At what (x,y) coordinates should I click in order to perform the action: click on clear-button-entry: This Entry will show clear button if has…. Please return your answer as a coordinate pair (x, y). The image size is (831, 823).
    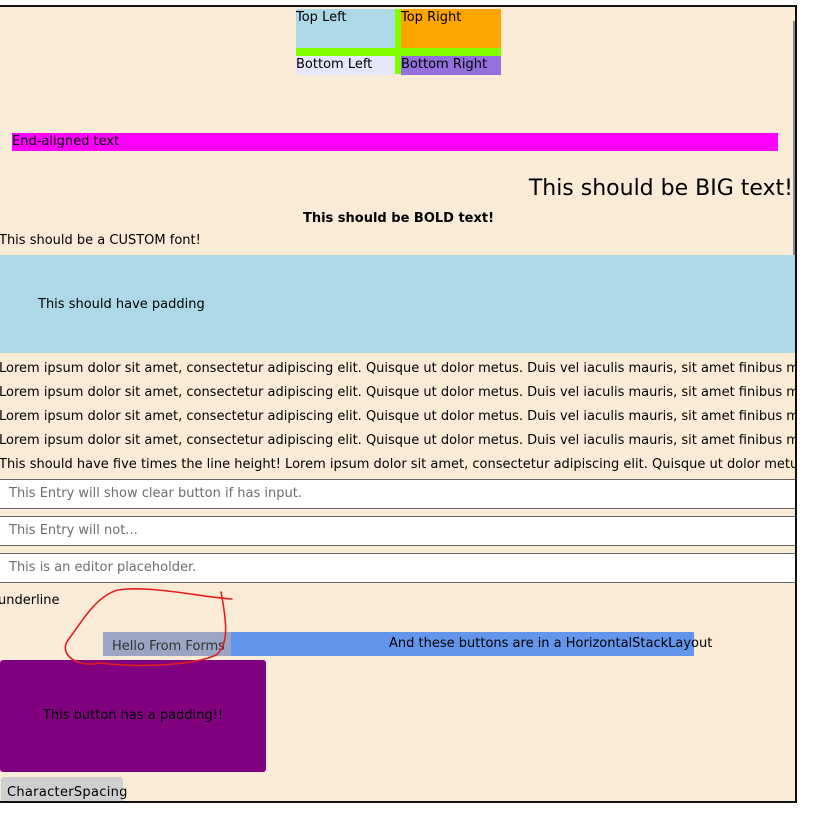
    Looking at the image, I should click on (397, 494).